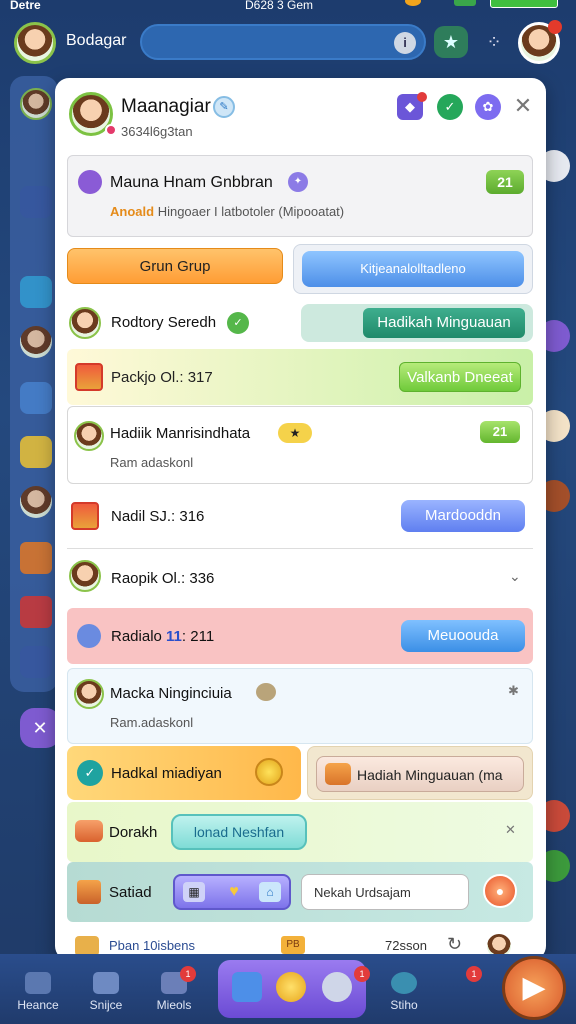 Image resolution: width=576 pixels, height=1024 pixels. Describe the element at coordinates (180, 433) in the screenshot. I see `row-label: Hadiik Manrisindhata` at that location.